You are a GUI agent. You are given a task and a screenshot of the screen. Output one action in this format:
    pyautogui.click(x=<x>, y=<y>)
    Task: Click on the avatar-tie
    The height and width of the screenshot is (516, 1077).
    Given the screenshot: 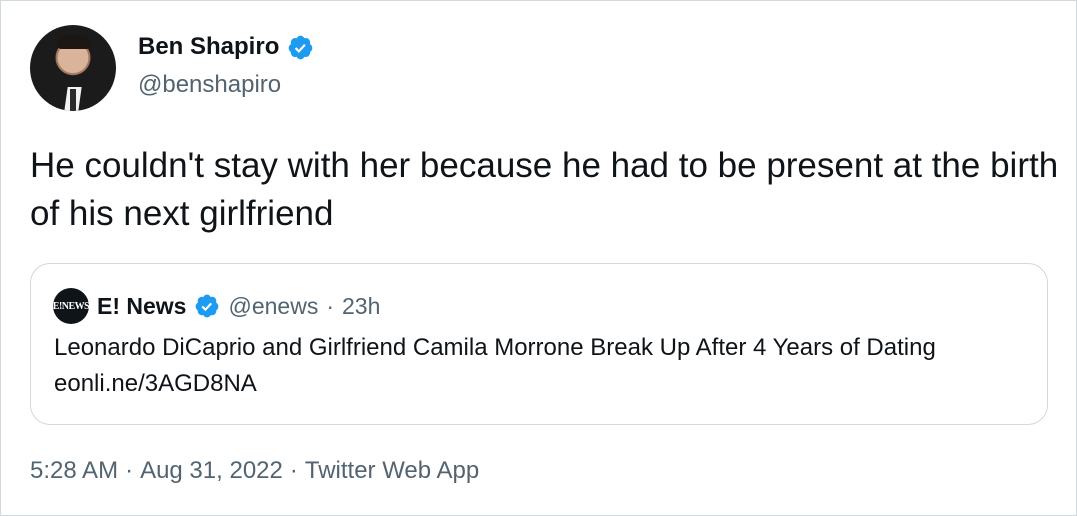 What is the action you would take?
    pyautogui.click(x=73, y=100)
    